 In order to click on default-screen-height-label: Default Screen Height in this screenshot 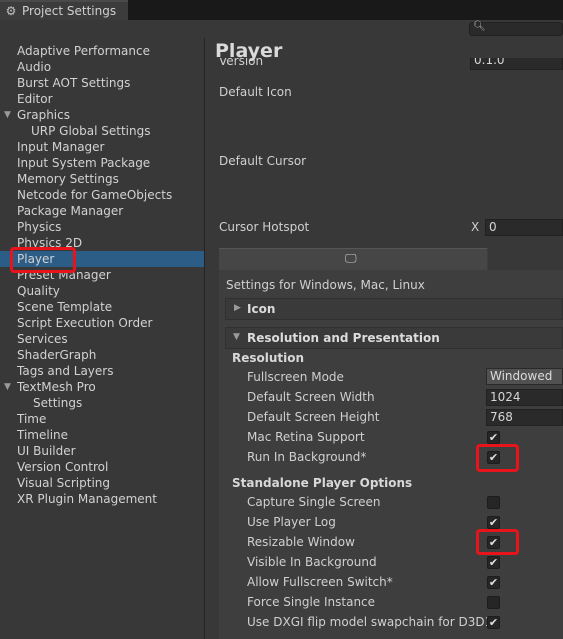, I will do `click(313, 417)`.